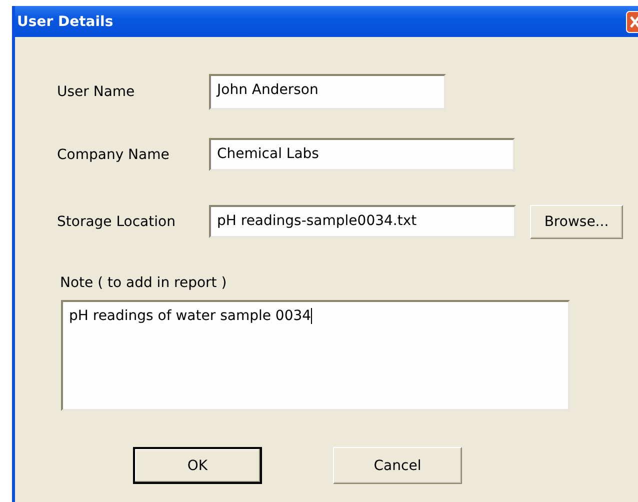 Image resolution: width=638 pixels, height=502 pixels. Describe the element at coordinates (362, 221) in the screenshot. I see `text-field: pH readings-sample0034.txt` at that location.